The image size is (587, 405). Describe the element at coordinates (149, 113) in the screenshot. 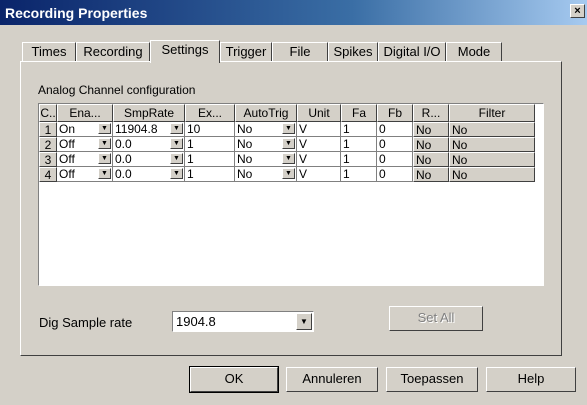

I see `header-smprate: SmpRate` at that location.